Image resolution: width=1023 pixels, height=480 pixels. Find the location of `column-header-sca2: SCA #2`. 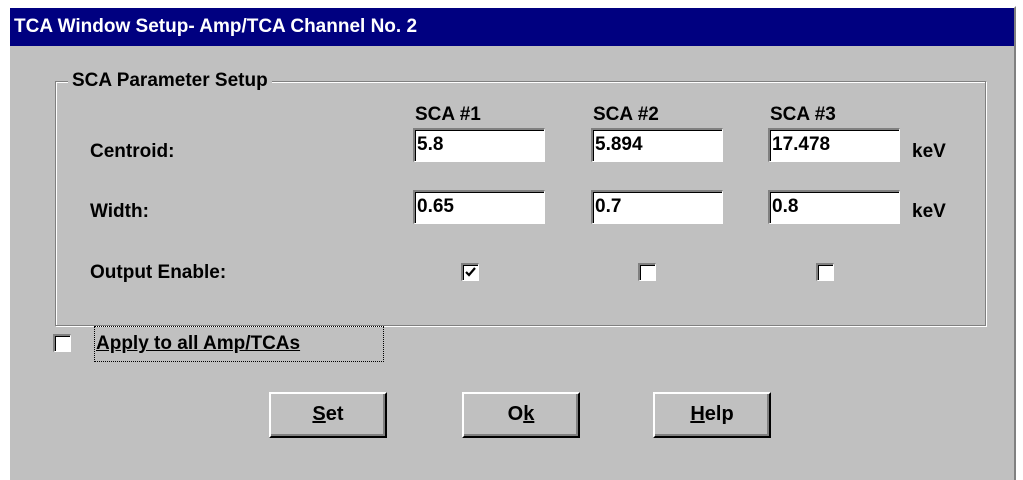

column-header-sca2: SCA #2 is located at coordinates (626, 114).